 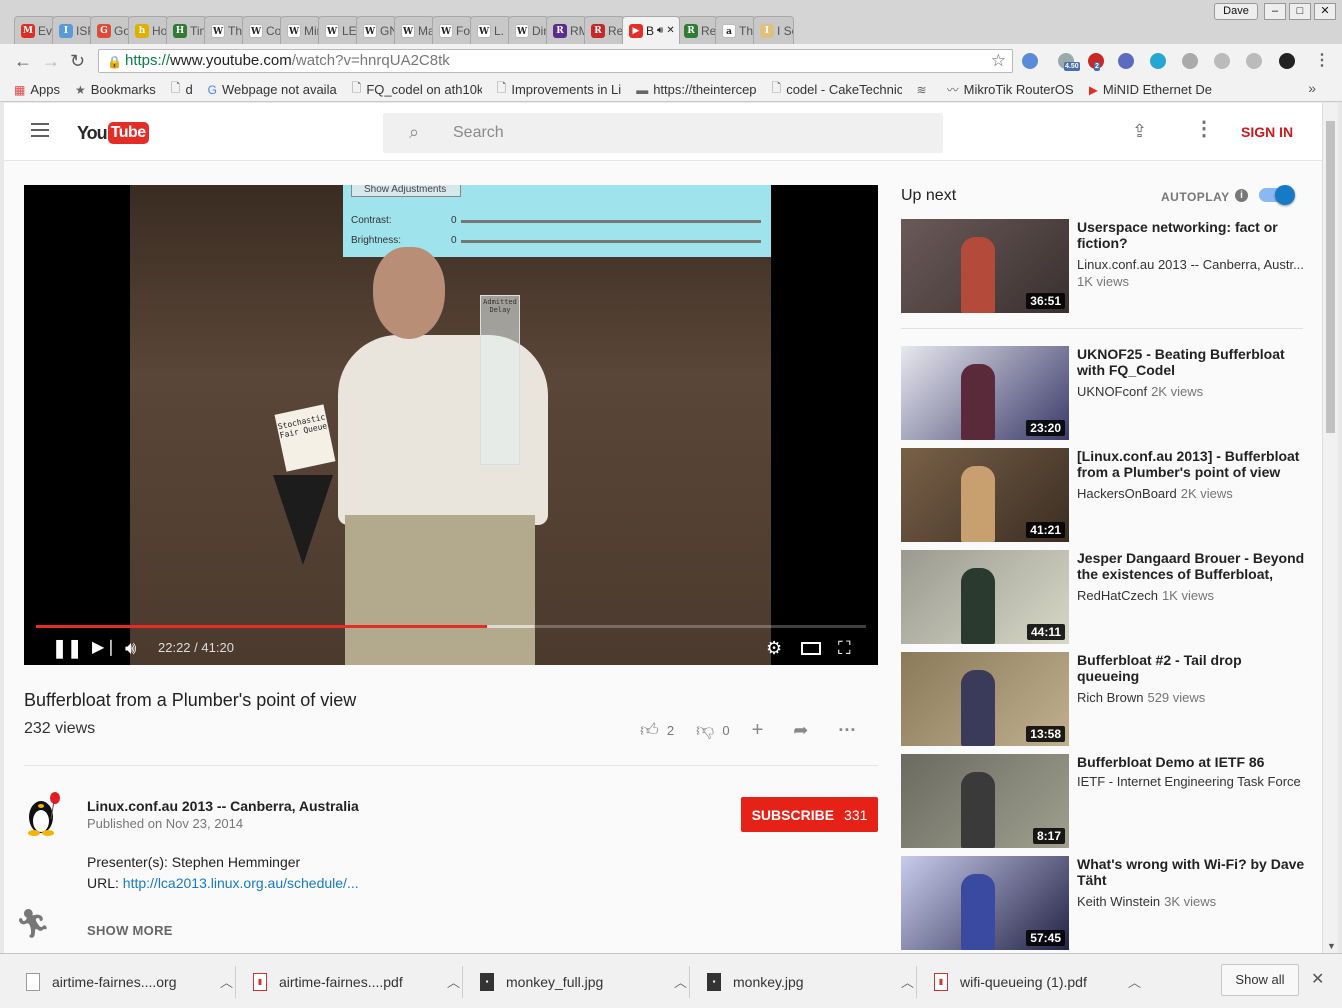 I want to click on more-actions-button: ···, so click(x=851, y=730).